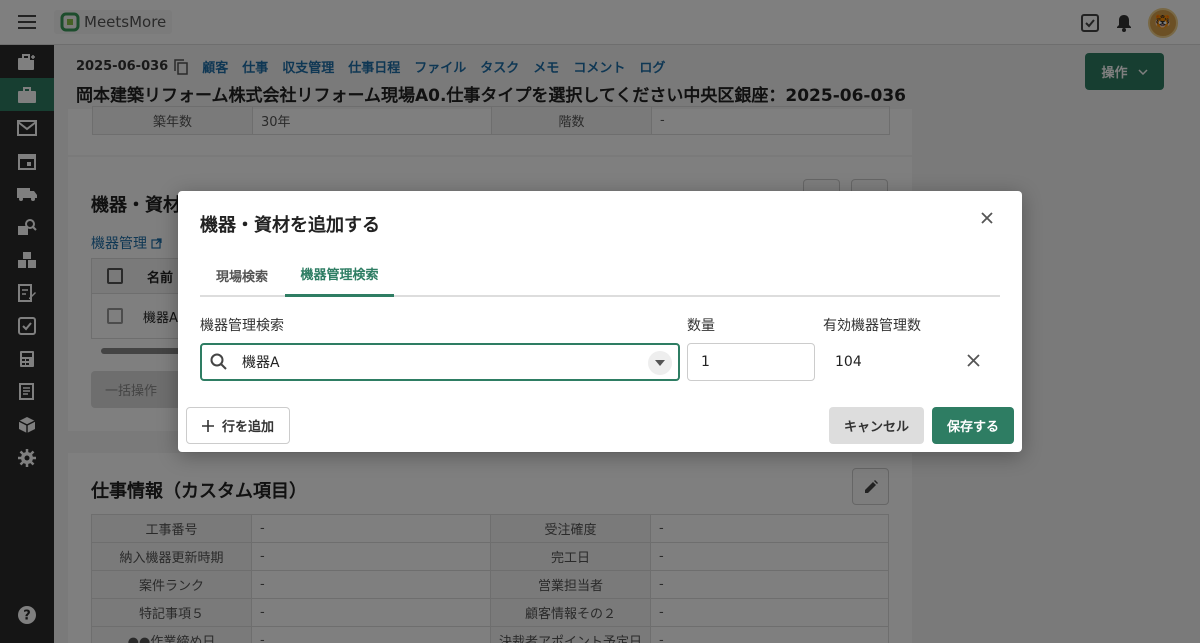 The width and height of the screenshot is (1200, 643). Describe the element at coordinates (701, 326) in the screenshot. I see `quantity-label: 数量` at that location.